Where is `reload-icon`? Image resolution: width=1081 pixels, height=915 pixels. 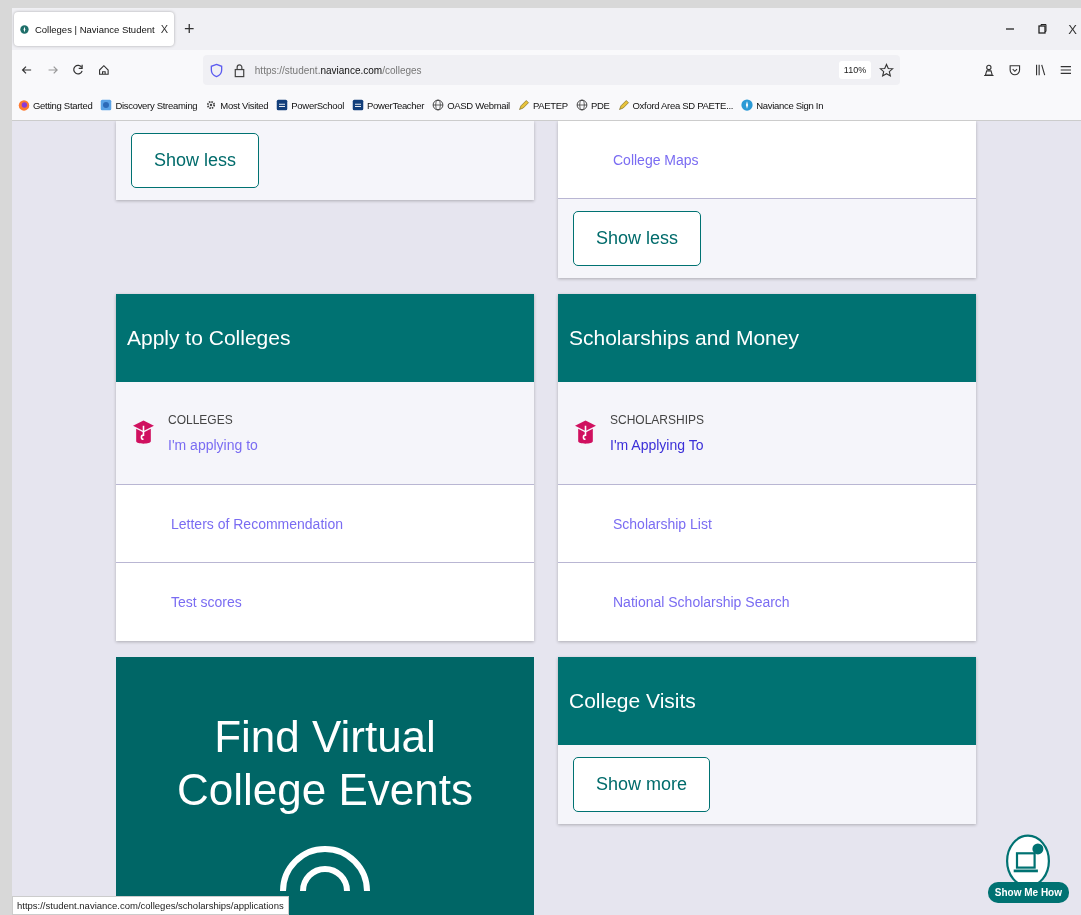 reload-icon is located at coordinates (78, 70).